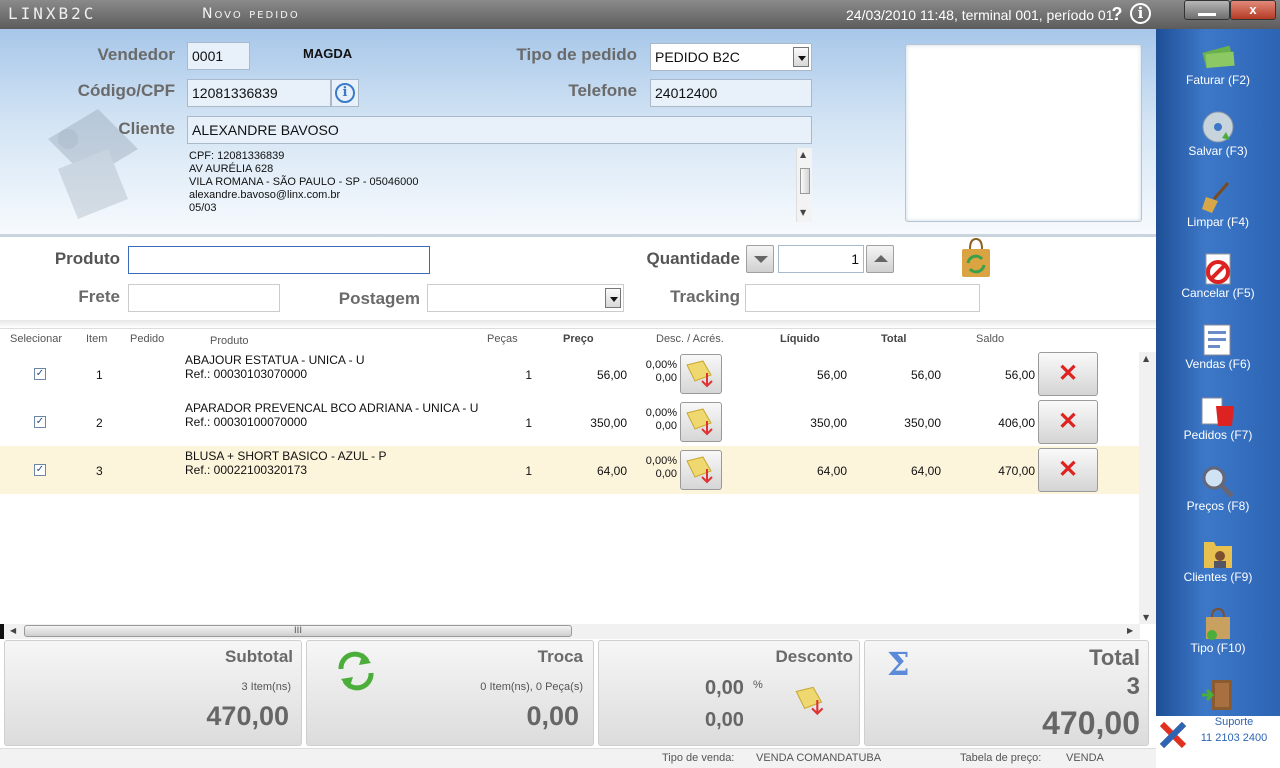 The width and height of the screenshot is (1280, 768). I want to click on vendas-button: Vendas (F6), so click(1218, 354).